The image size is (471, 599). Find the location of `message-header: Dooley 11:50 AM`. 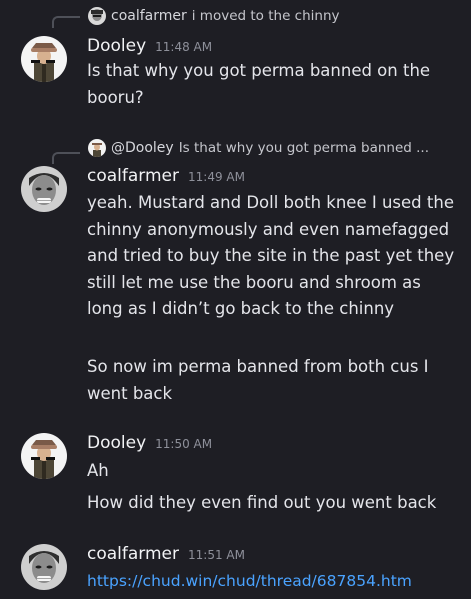

message-header: Dooley 11:50 AM is located at coordinates (149, 443).